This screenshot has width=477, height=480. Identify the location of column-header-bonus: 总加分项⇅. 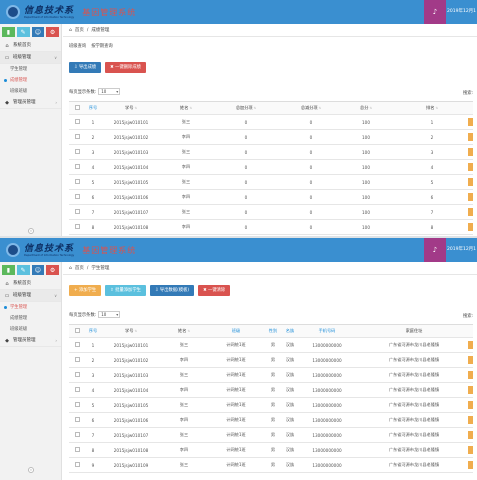
(246, 108).